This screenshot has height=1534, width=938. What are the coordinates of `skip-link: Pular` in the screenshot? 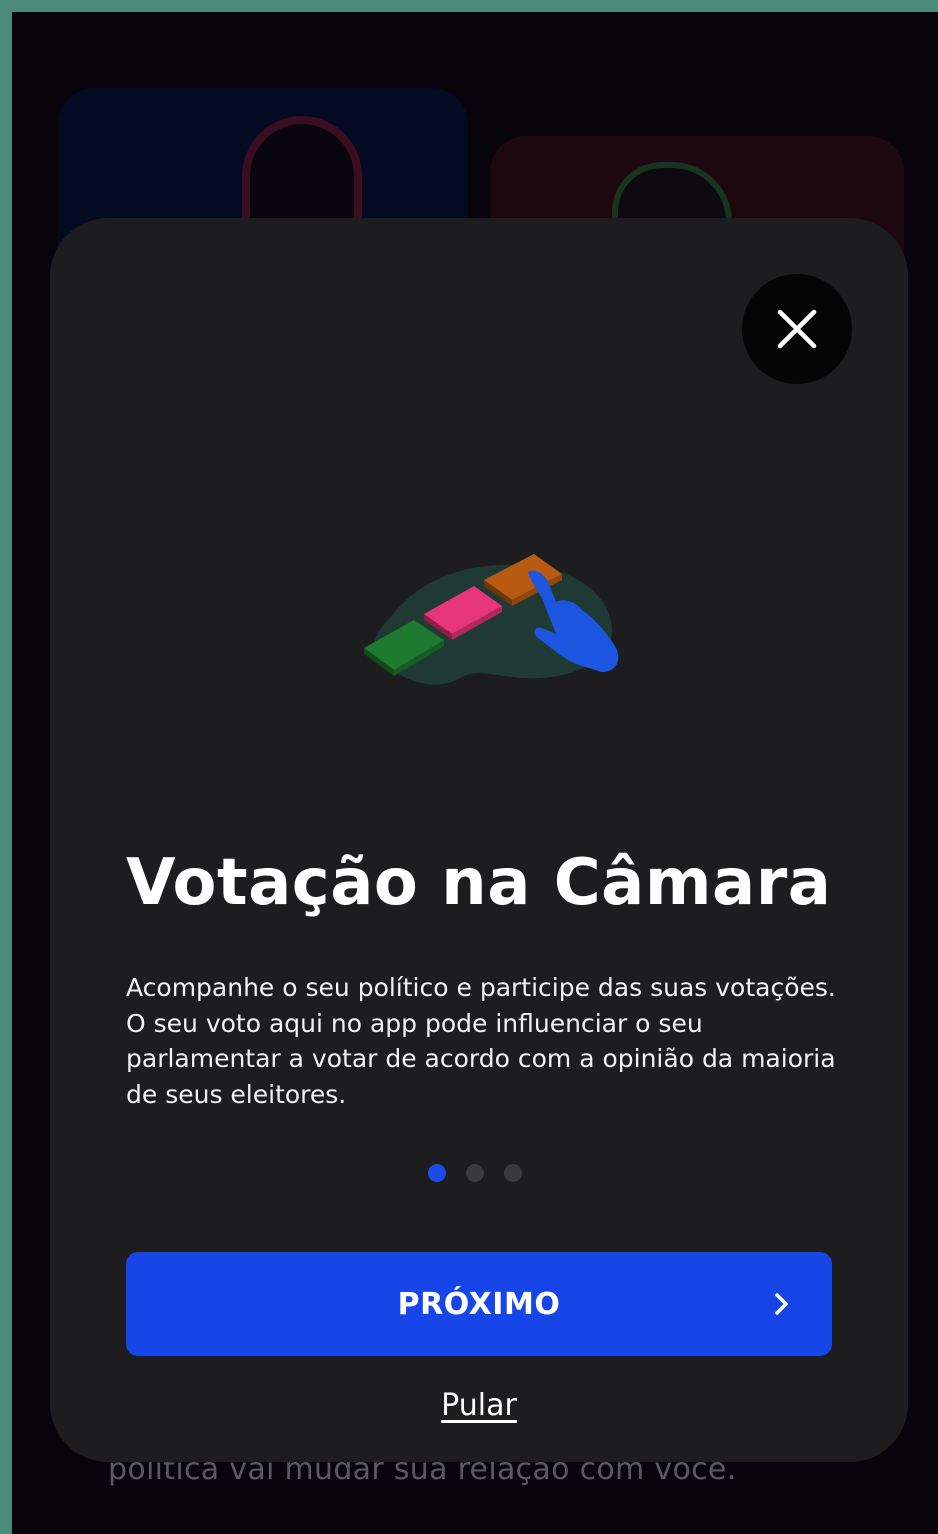 It's located at (479, 1405).